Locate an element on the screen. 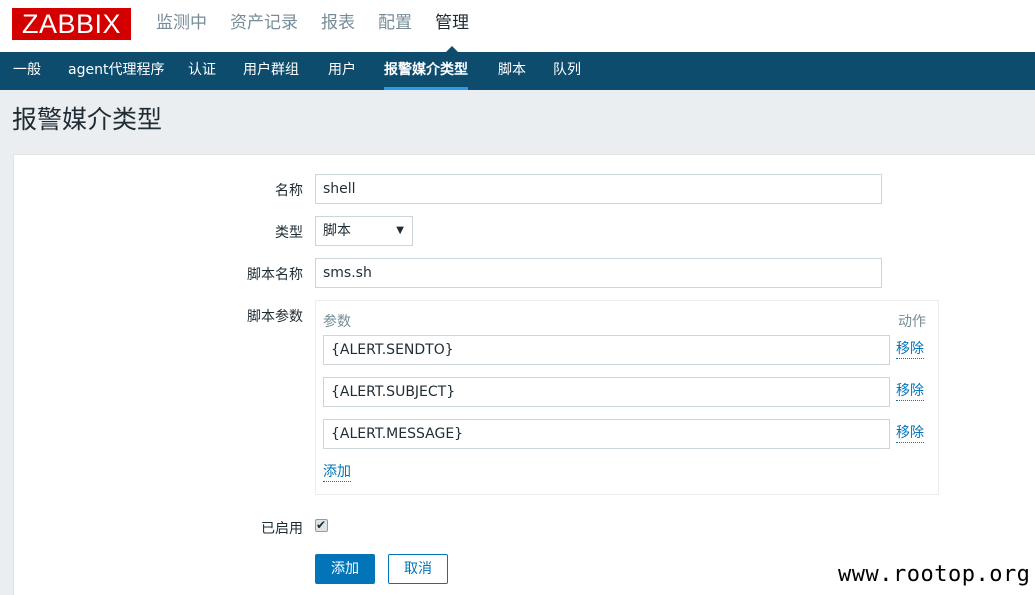 Image resolution: width=1035 pixels, height=595 pixels. sub-nav-scripts: 脚本 is located at coordinates (512, 71).